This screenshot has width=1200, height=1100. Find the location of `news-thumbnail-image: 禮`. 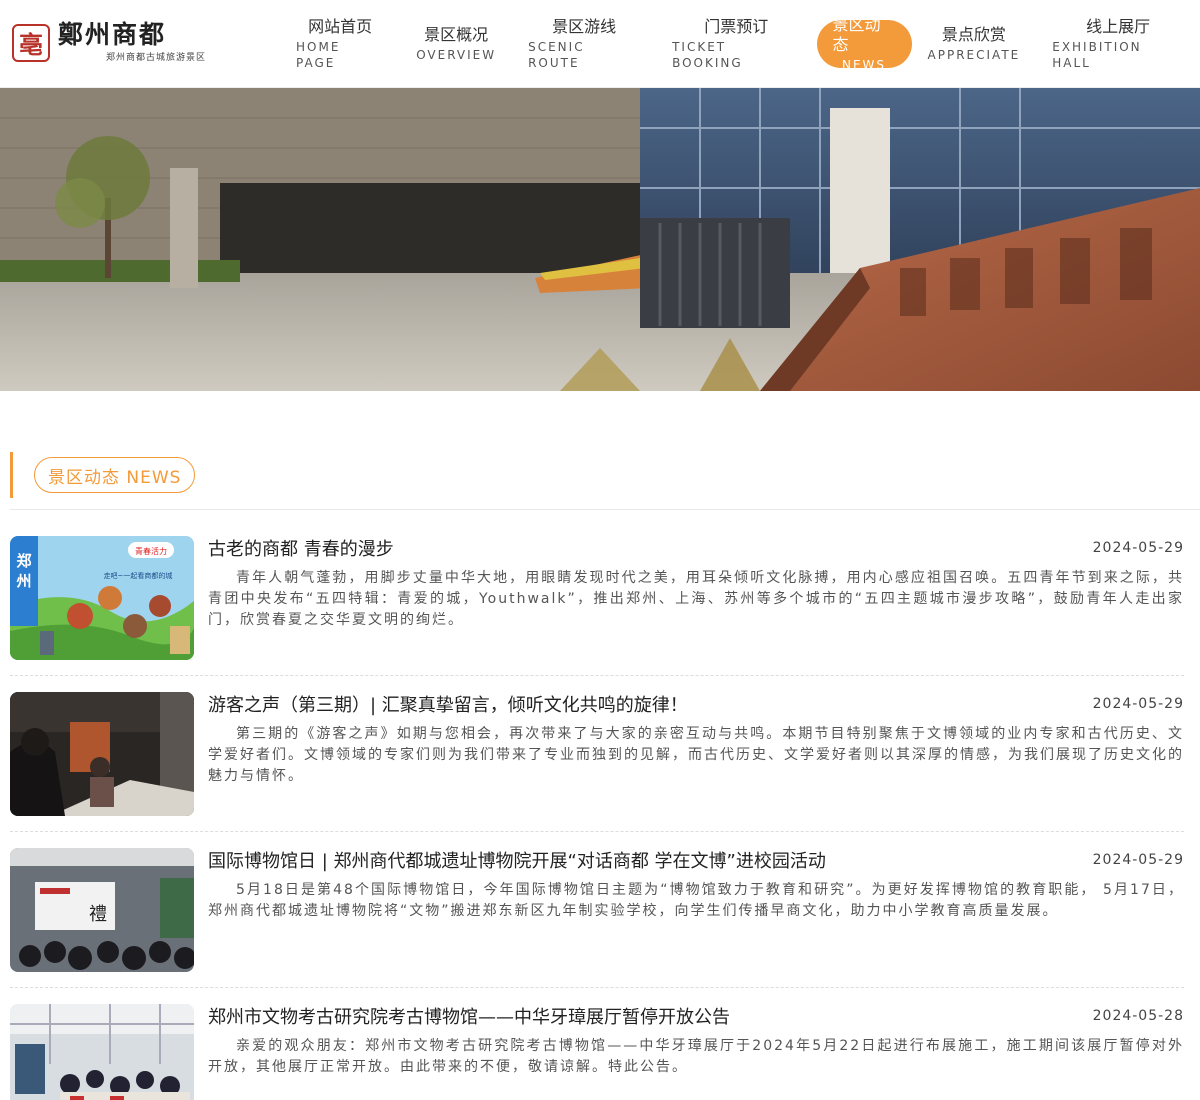

news-thumbnail-image: 禮 is located at coordinates (102, 910).